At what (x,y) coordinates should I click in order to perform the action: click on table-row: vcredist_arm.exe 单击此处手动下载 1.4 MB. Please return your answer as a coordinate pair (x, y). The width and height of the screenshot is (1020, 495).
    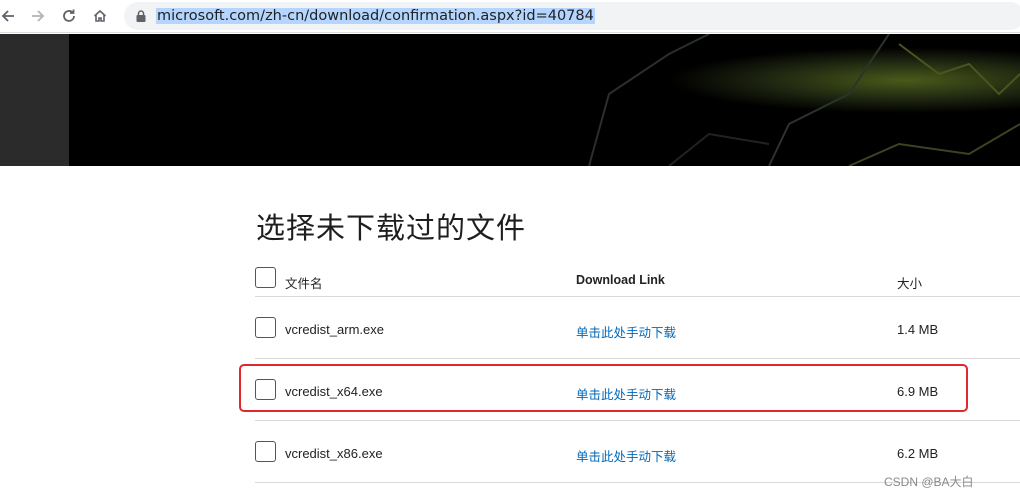
    Looking at the image, I should click on (637, 328).